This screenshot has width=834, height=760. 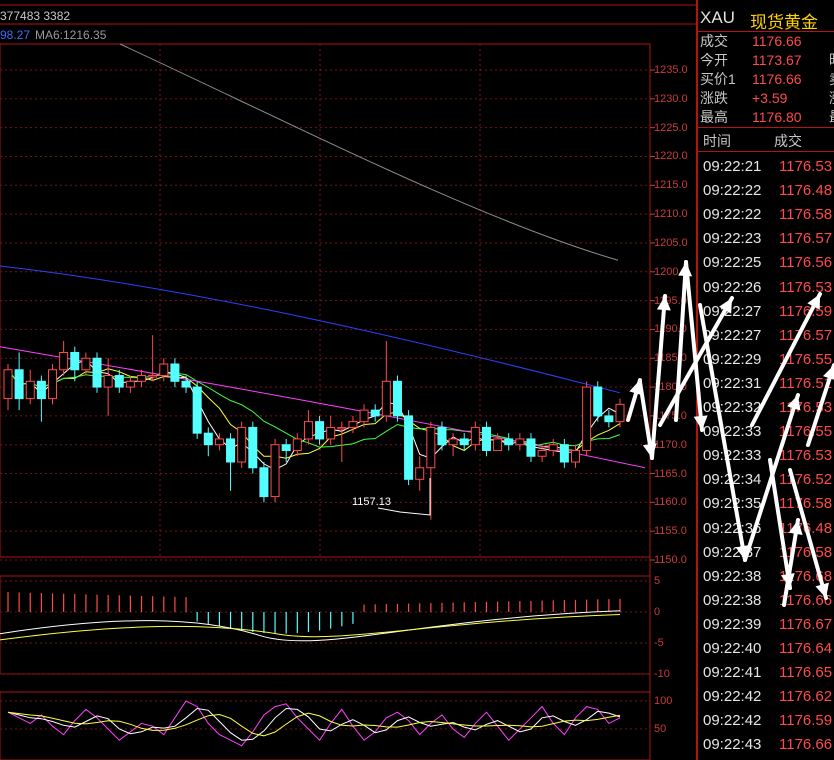 I want to click on quote-row: 涨跌 +3.59 涨, so click(x=766, y=98).